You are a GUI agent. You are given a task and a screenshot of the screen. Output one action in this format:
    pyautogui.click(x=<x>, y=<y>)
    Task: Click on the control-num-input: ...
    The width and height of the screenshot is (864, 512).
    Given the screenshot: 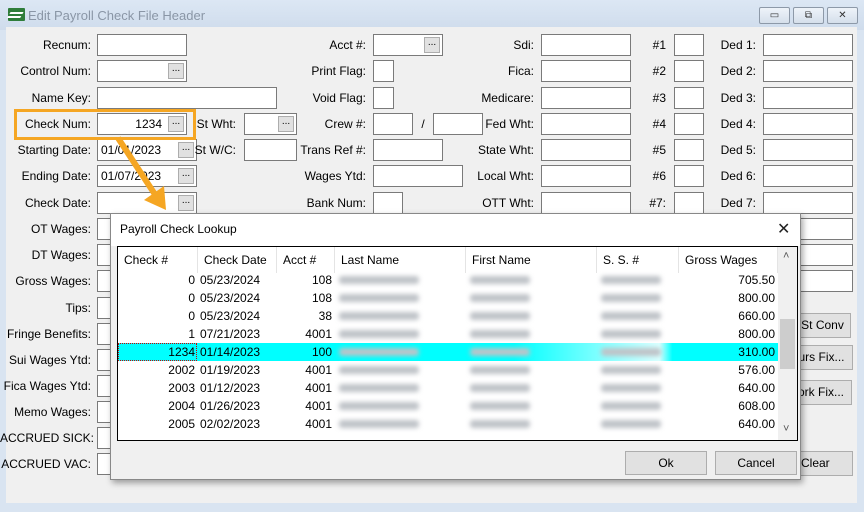 What is the action you would take?
    pyautogui.click(x=142, y=71)
    